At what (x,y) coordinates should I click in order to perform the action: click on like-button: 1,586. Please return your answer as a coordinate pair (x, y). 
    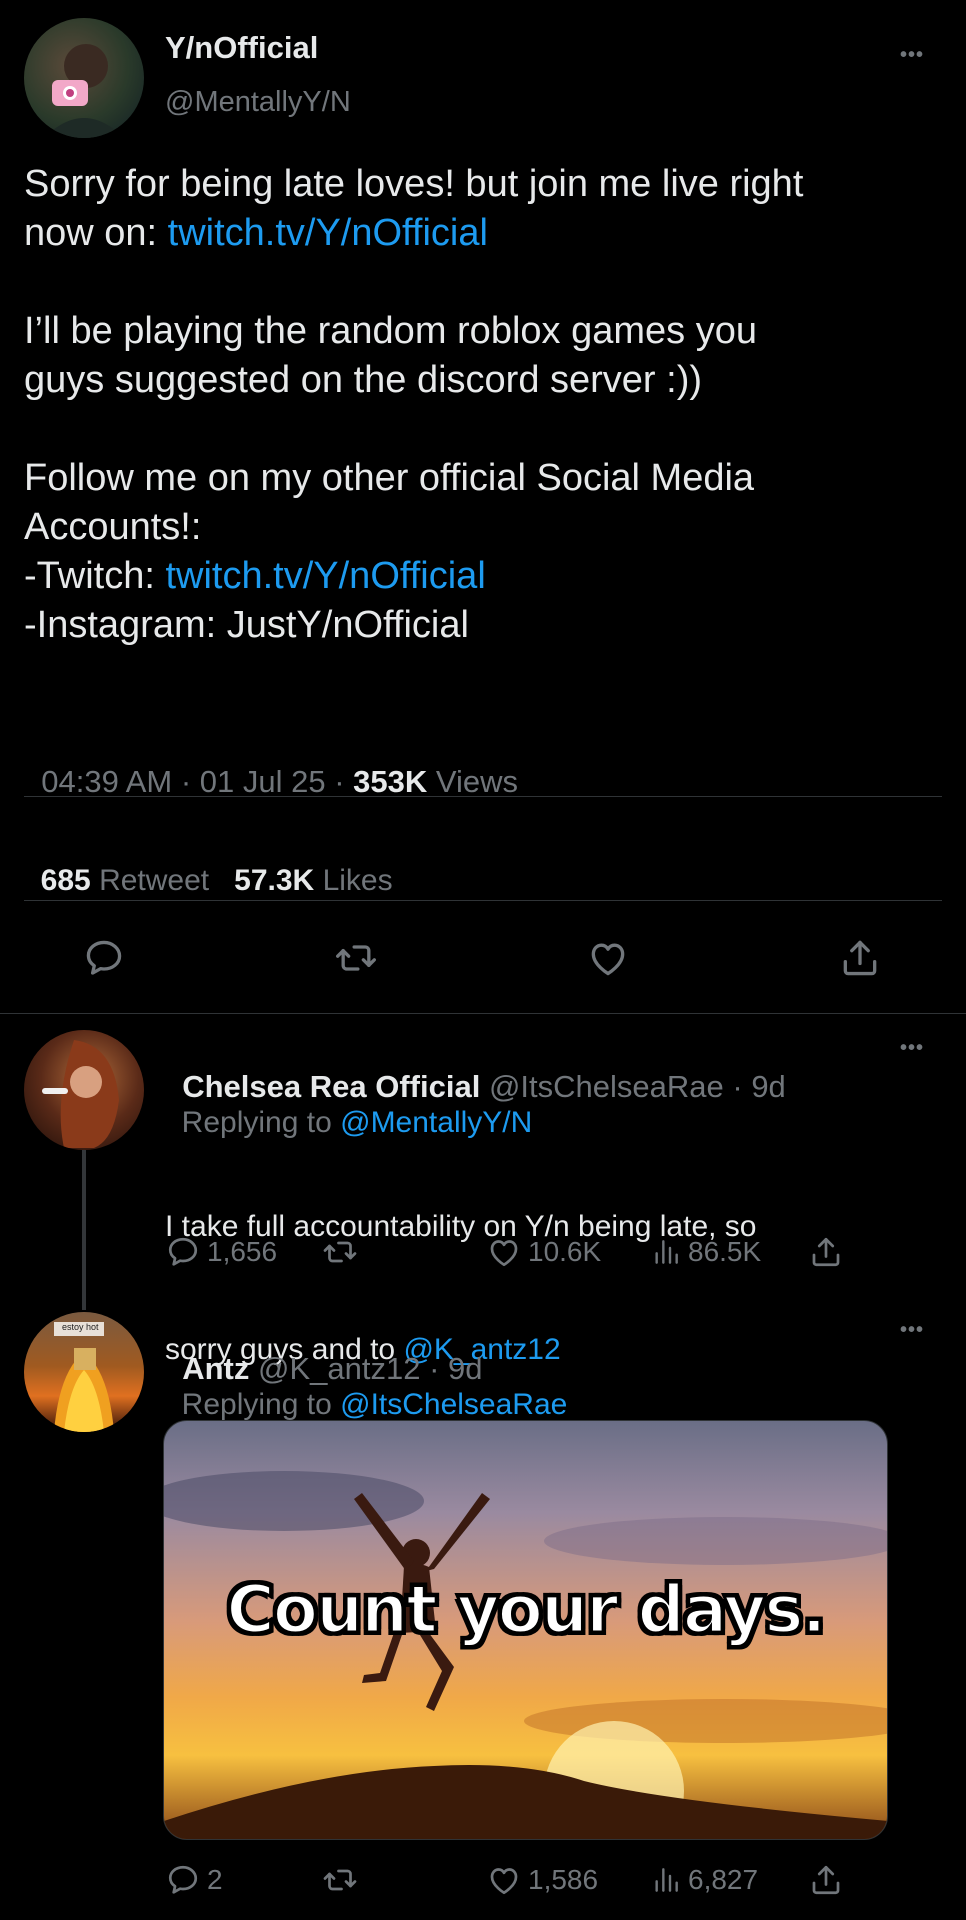
    Looking at the image, I should click on (542, 1880).